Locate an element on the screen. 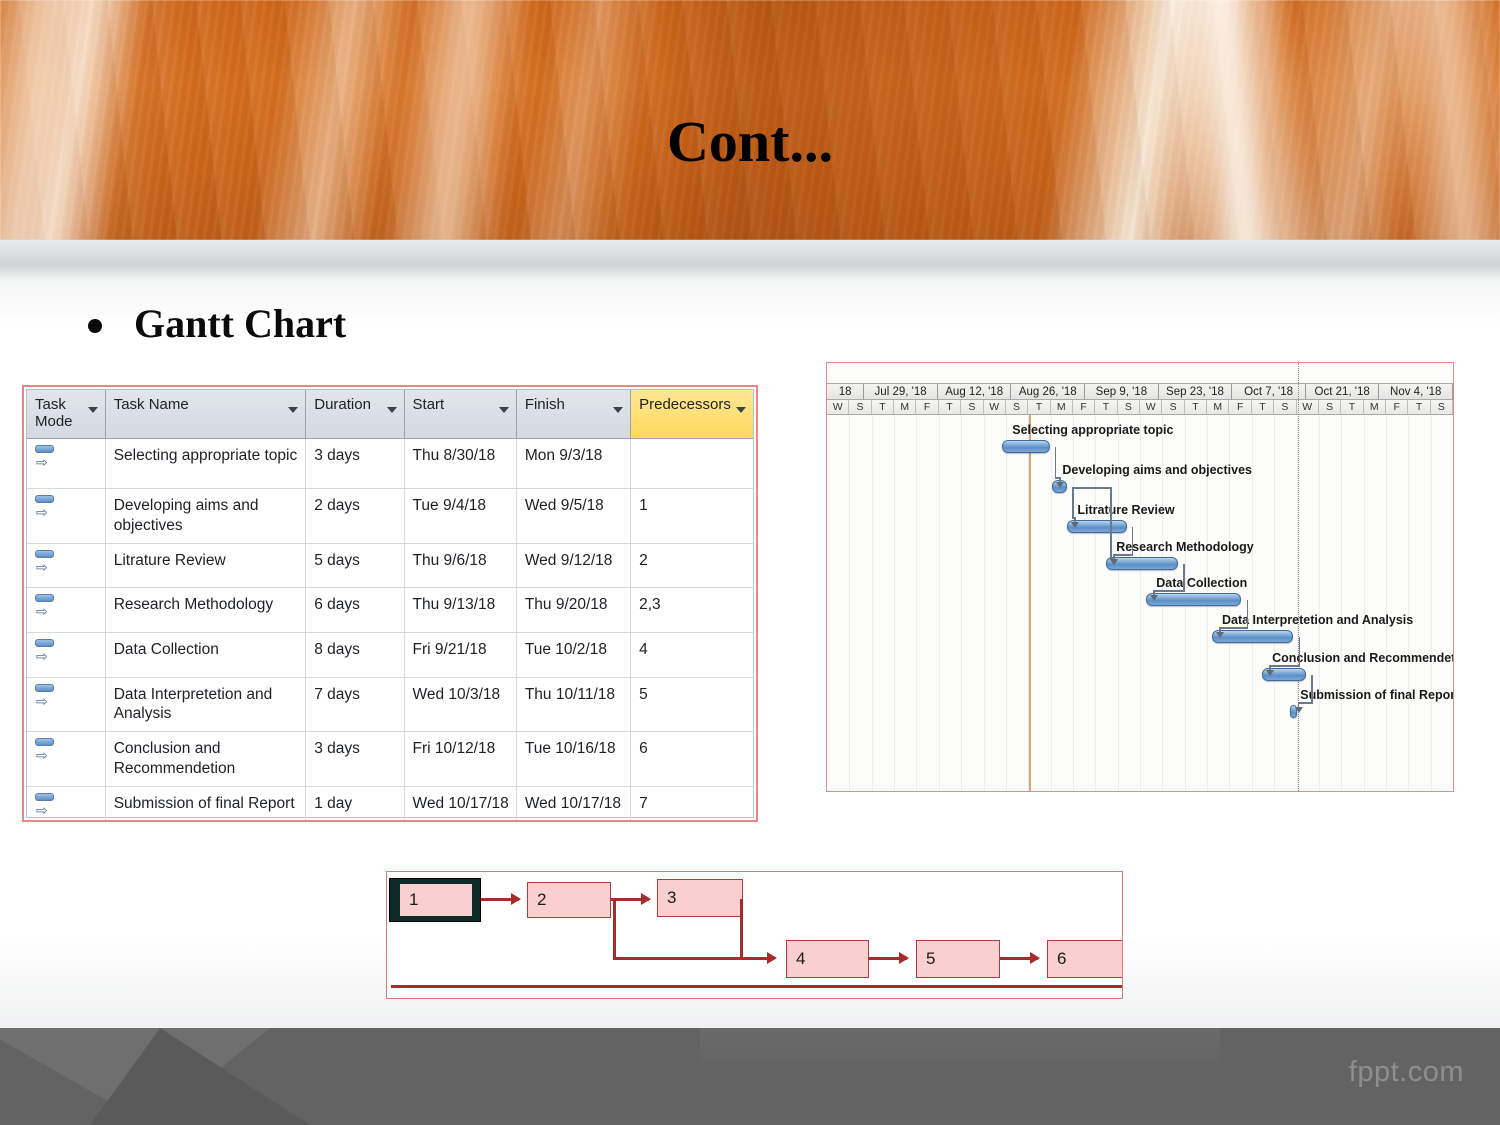  gantt-link-vertical is located at coordinates (1132, 540).